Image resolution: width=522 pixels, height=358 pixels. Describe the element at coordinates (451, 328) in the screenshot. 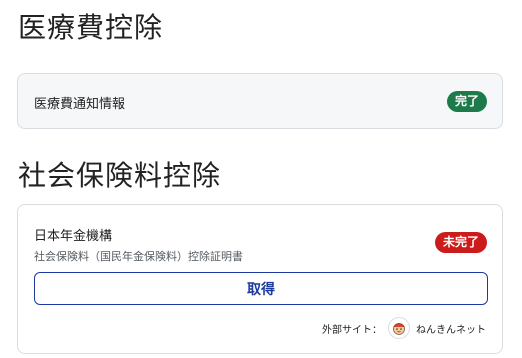

I see `external-site-name: ねんきんネット` at that location.